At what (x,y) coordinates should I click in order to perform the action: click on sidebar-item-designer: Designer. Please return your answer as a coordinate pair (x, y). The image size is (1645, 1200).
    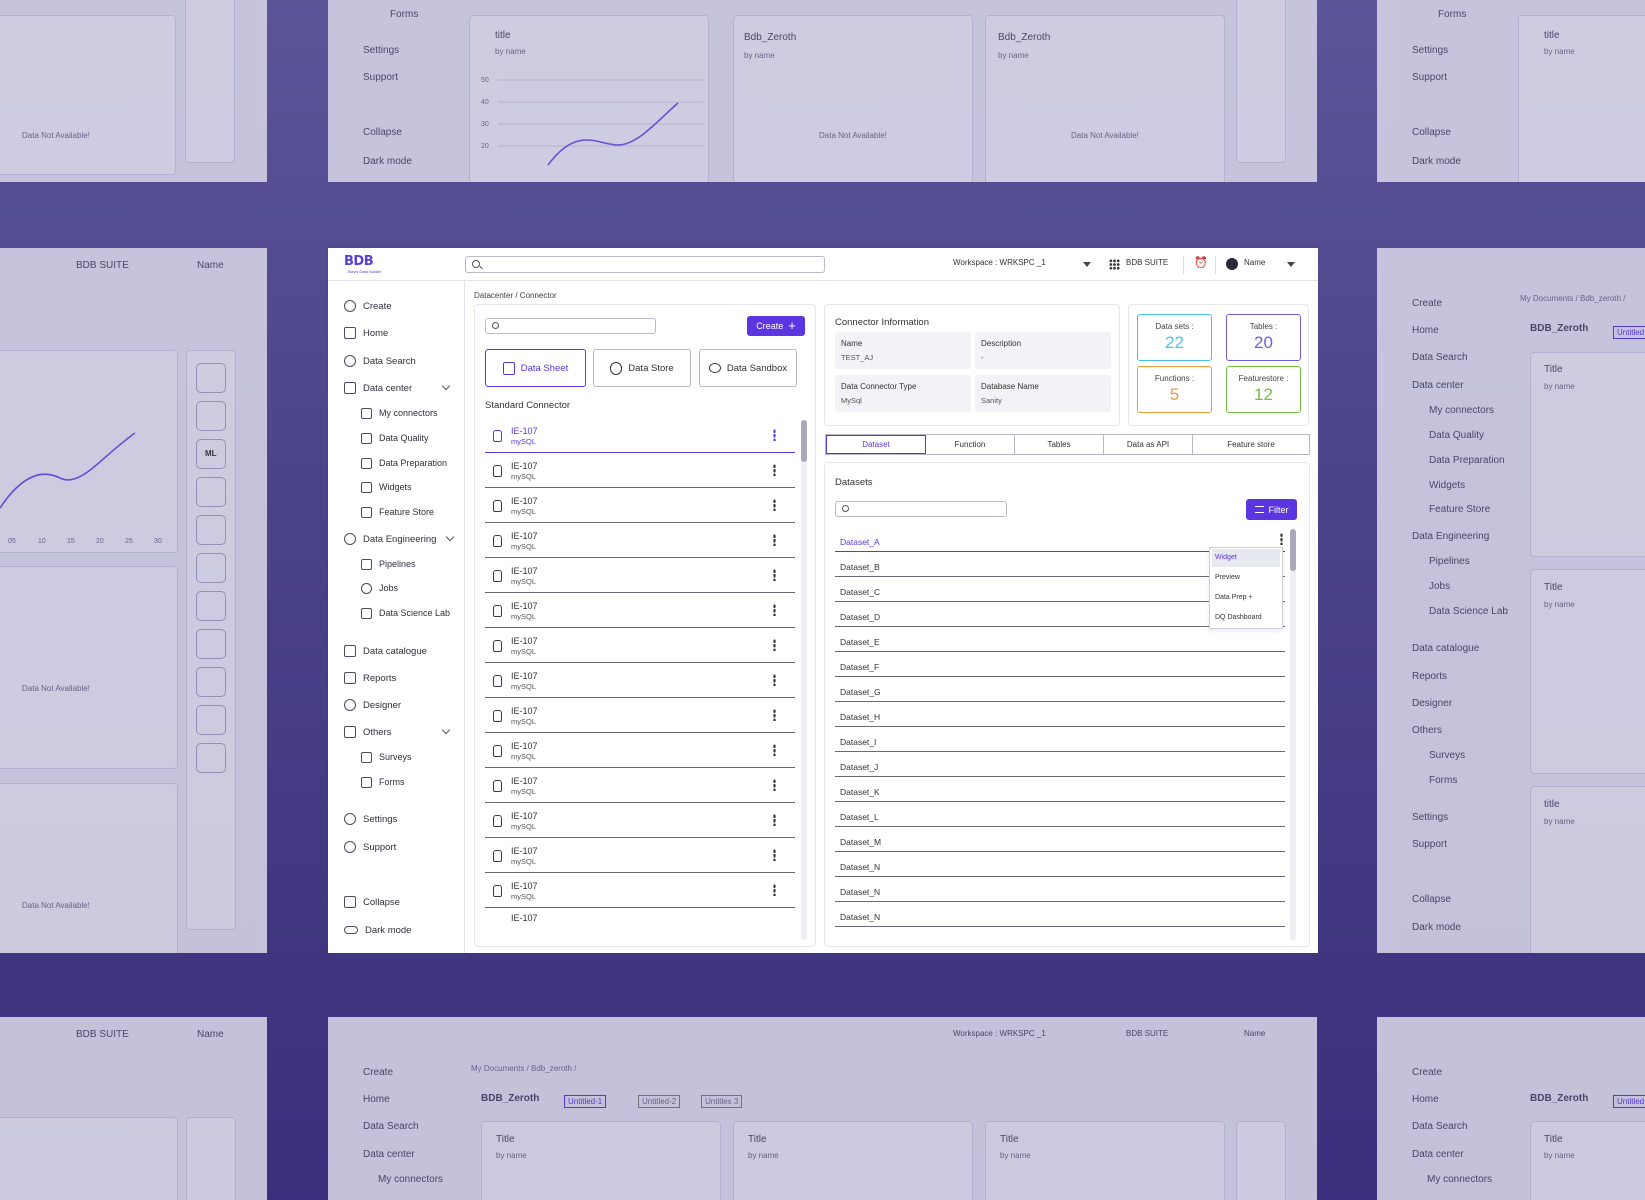
    Looking at the image, I should click on (372, 705).